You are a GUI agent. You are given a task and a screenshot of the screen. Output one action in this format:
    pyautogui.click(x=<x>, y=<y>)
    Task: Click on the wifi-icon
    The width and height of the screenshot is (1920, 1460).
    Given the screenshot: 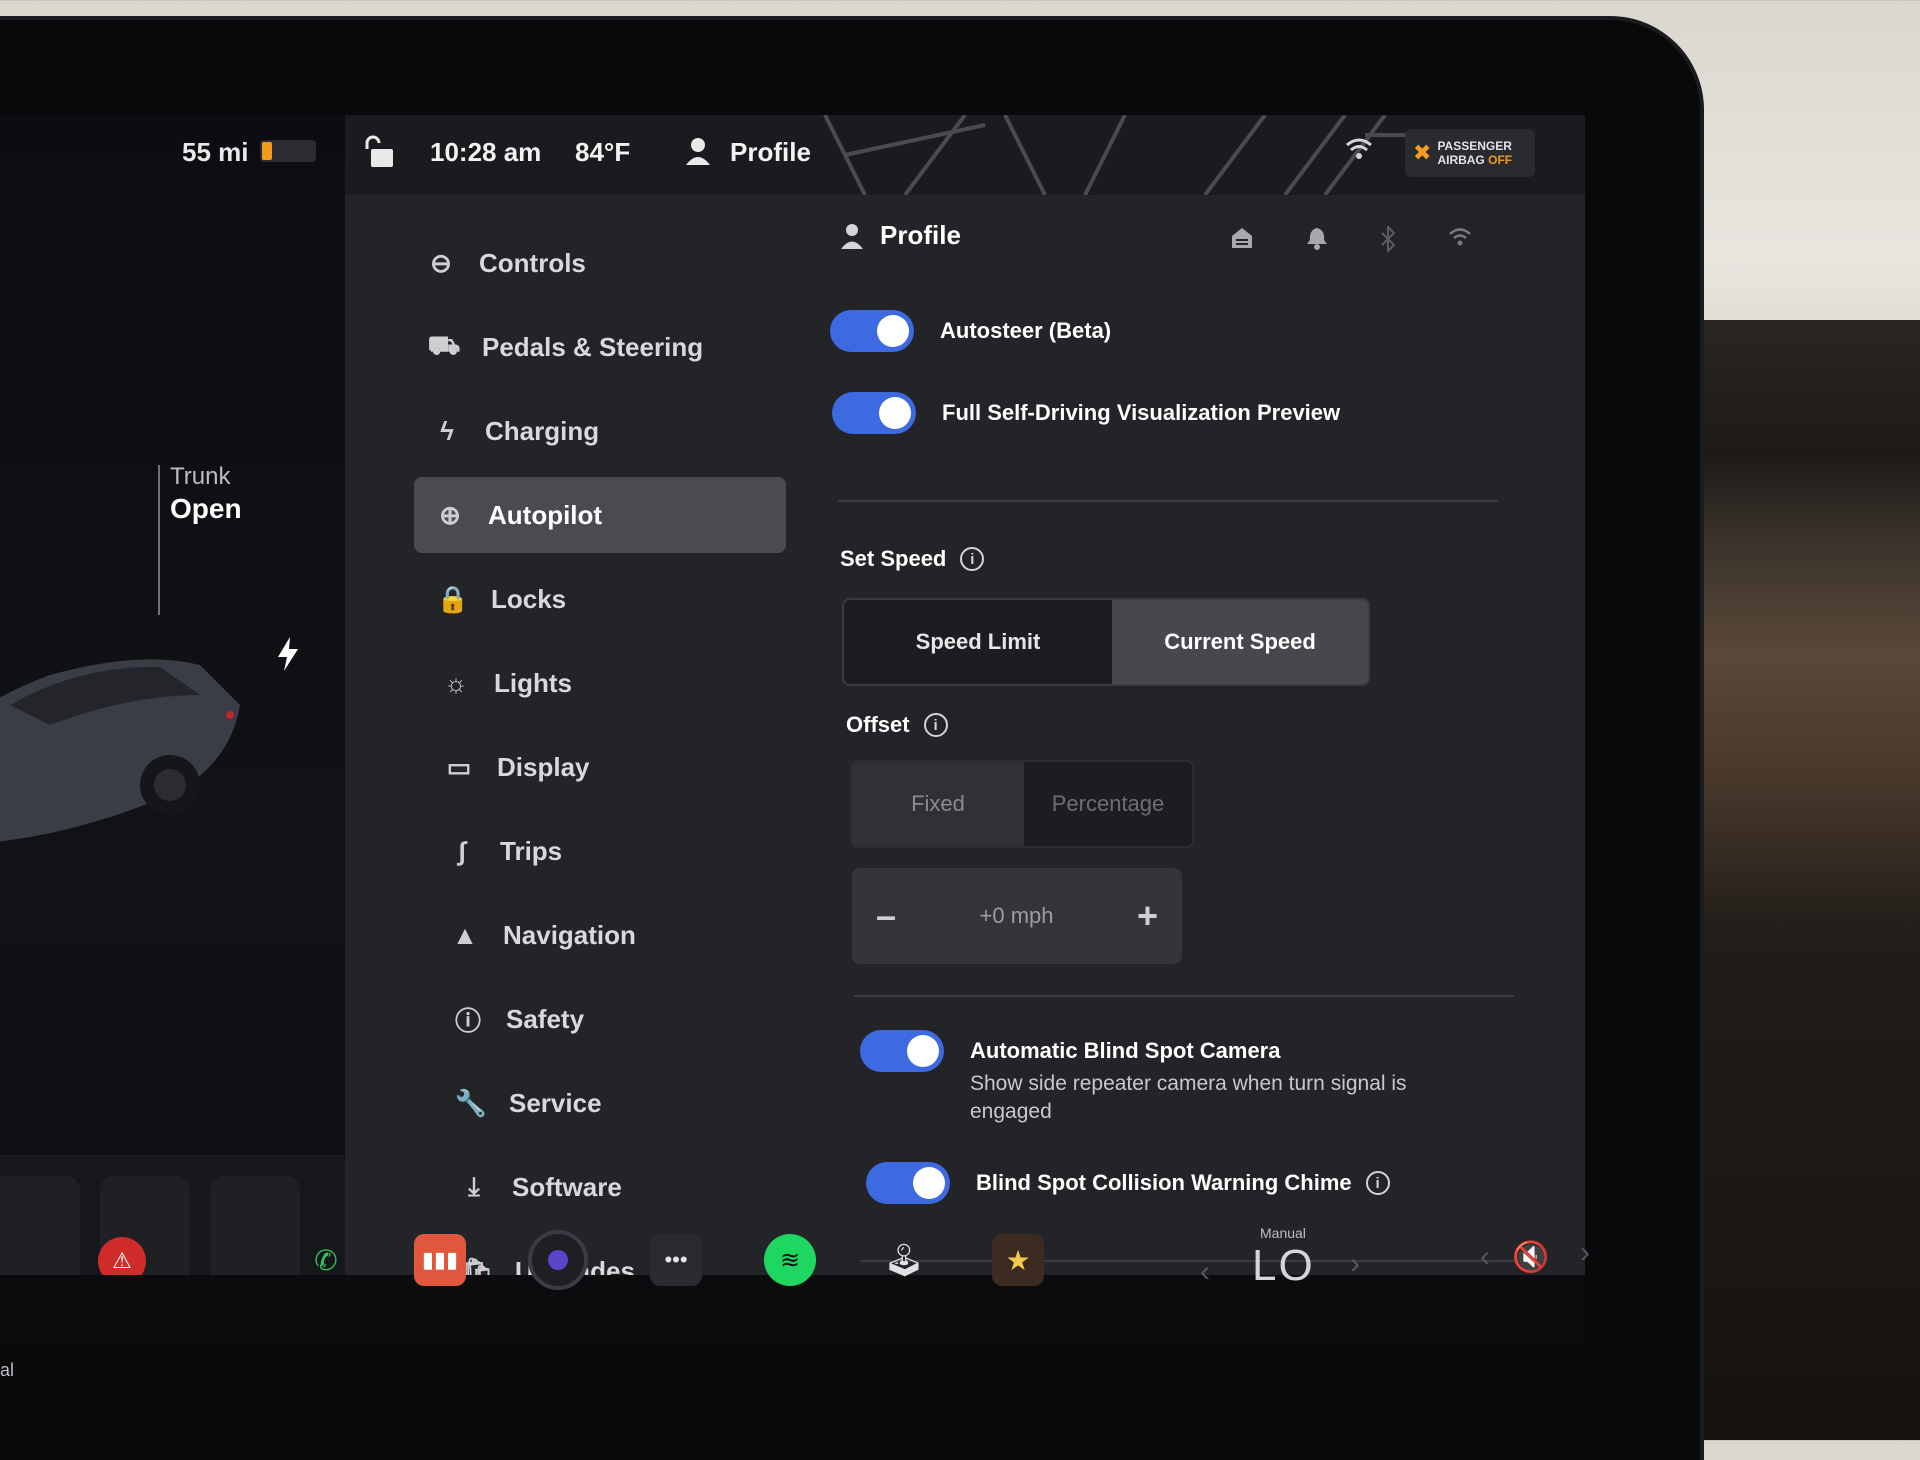 What is the action you would take?
    pyautogui.click(x=1359, y=148)
    